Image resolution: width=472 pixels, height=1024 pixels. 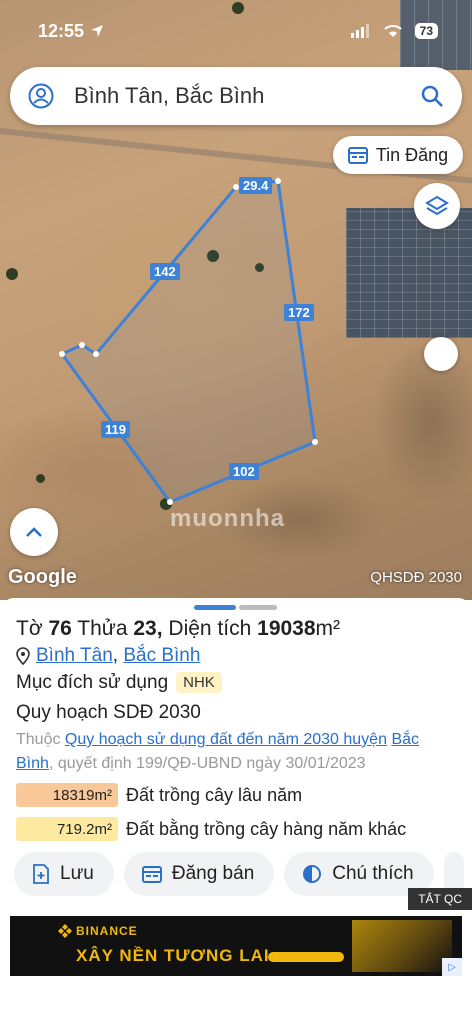 What do you see at coordinates (107, 931) in the screenshot?
I see `ad-brand: BINANCE` at bounding box center [107, 931].